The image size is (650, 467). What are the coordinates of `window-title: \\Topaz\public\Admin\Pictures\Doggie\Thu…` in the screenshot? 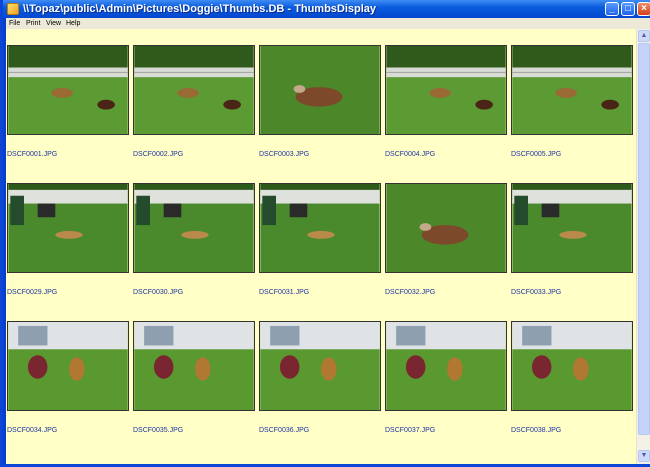 It's located at (200, 9).